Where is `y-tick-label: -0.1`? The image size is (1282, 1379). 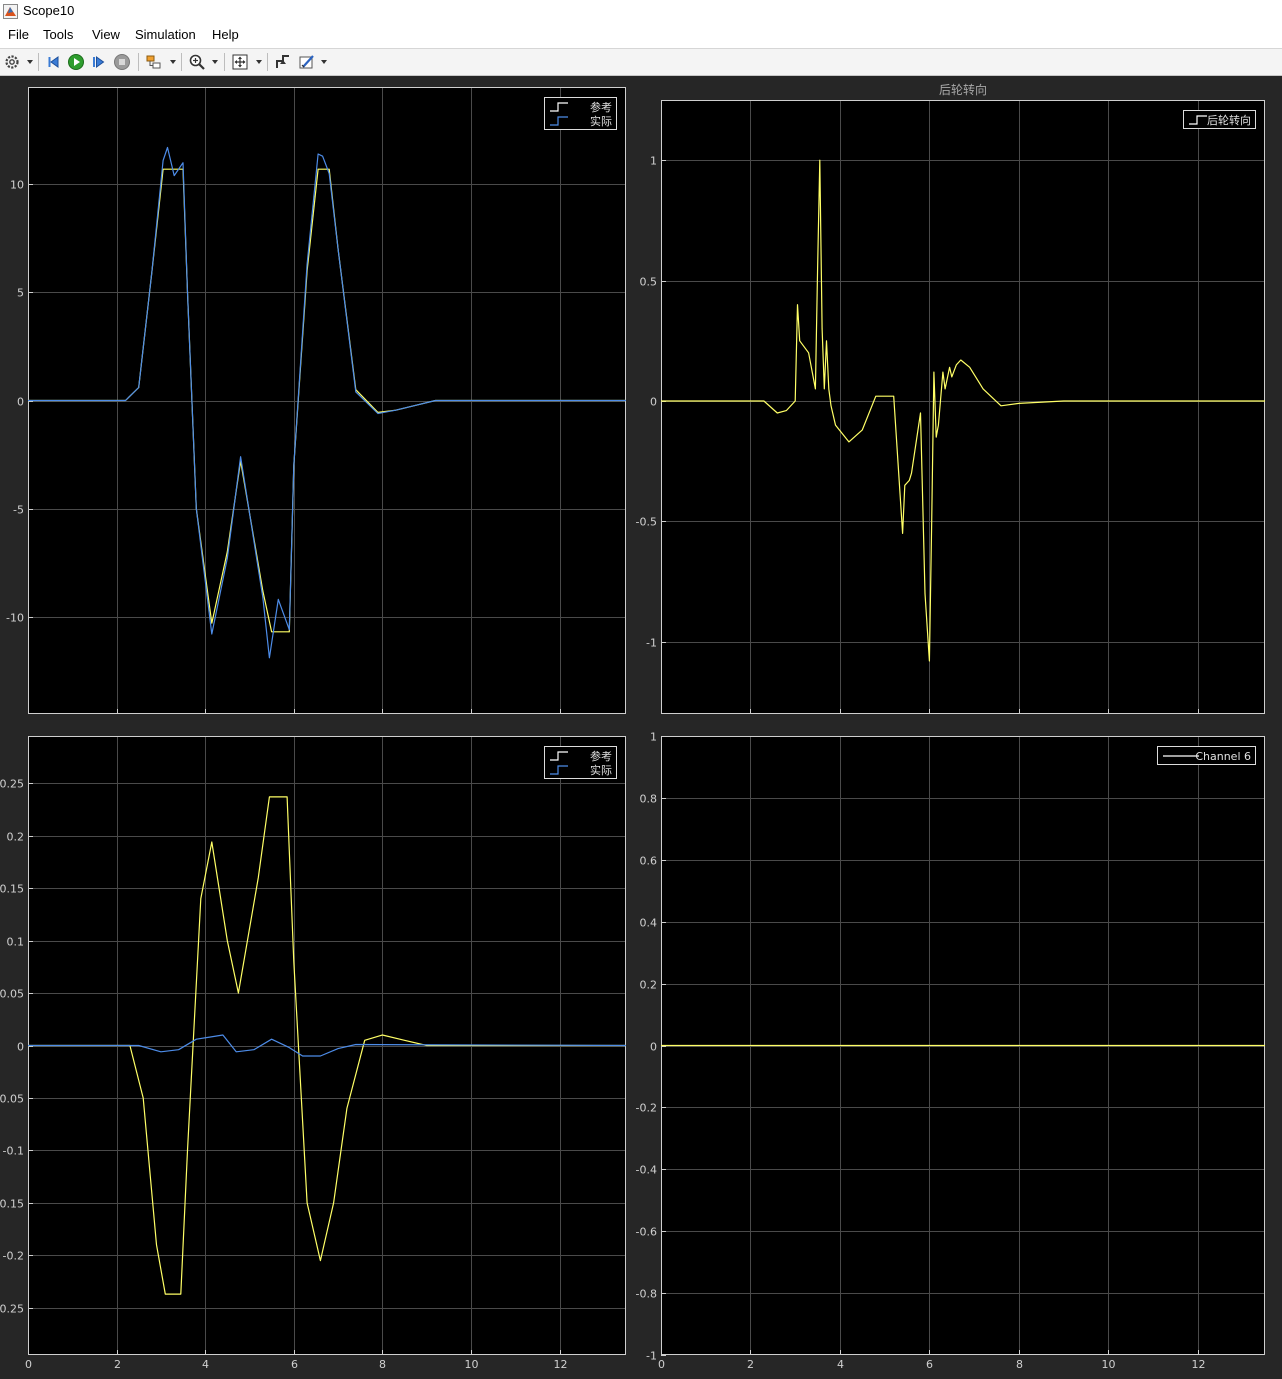 y-tick-label: -0.1 is located at coordinates (13, 1151).